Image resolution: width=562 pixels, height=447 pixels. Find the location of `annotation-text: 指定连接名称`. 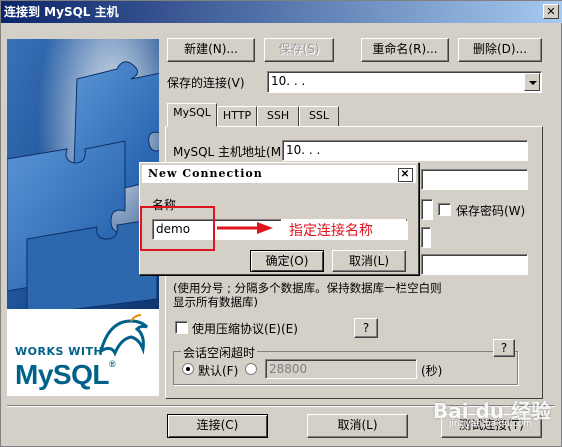

annotation-text: 指定连接名称 is located at coordinates (331, 231).